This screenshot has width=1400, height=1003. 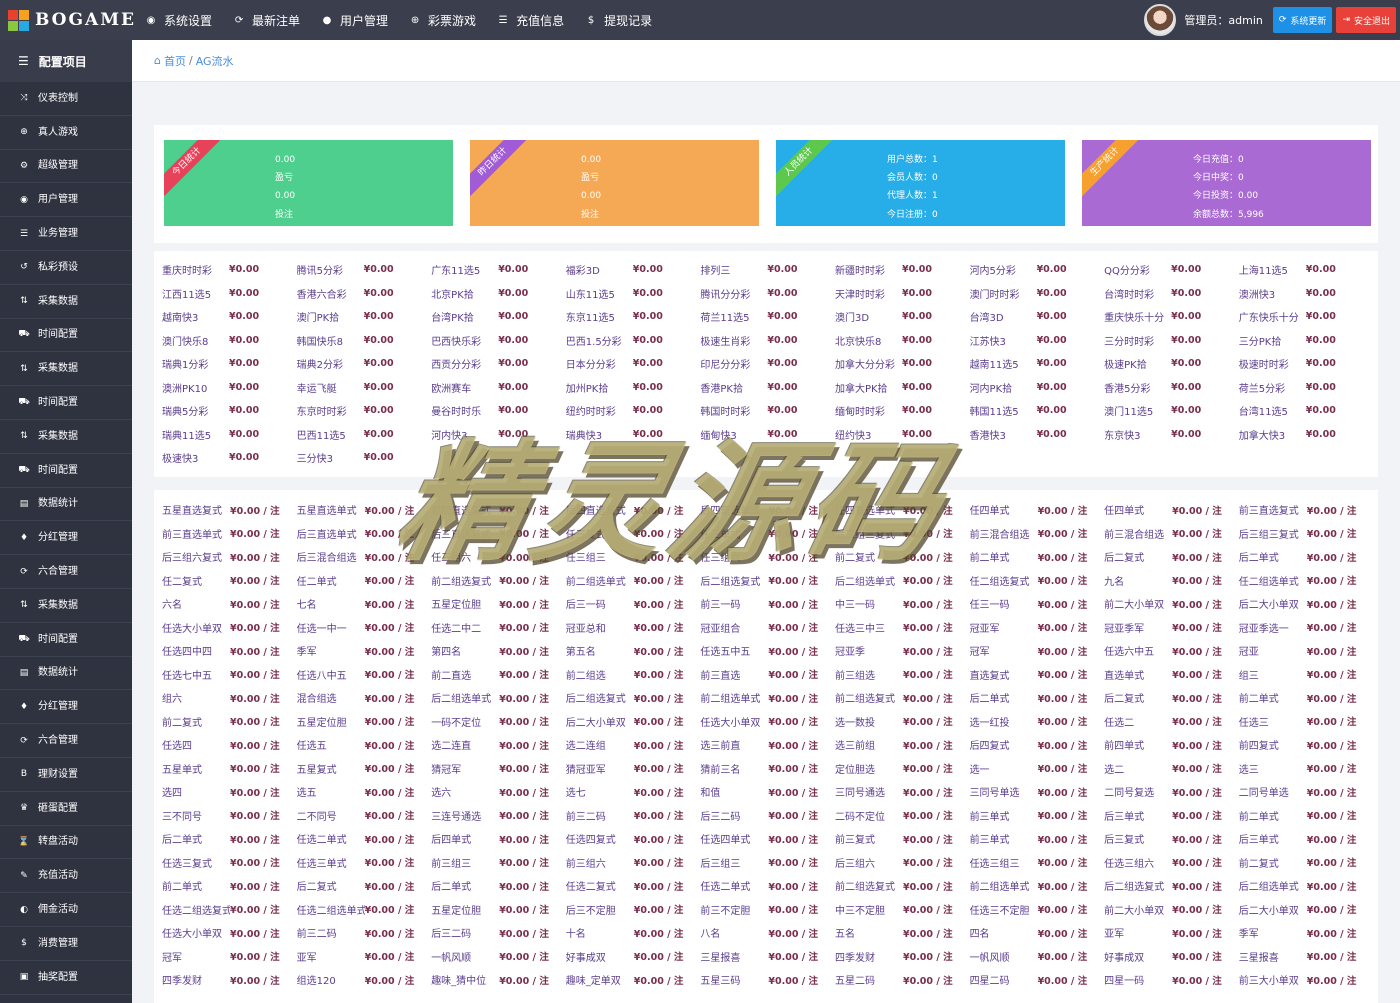 I want to click on sidebar-item: $ 消费管理, so click(x=66, y=944).